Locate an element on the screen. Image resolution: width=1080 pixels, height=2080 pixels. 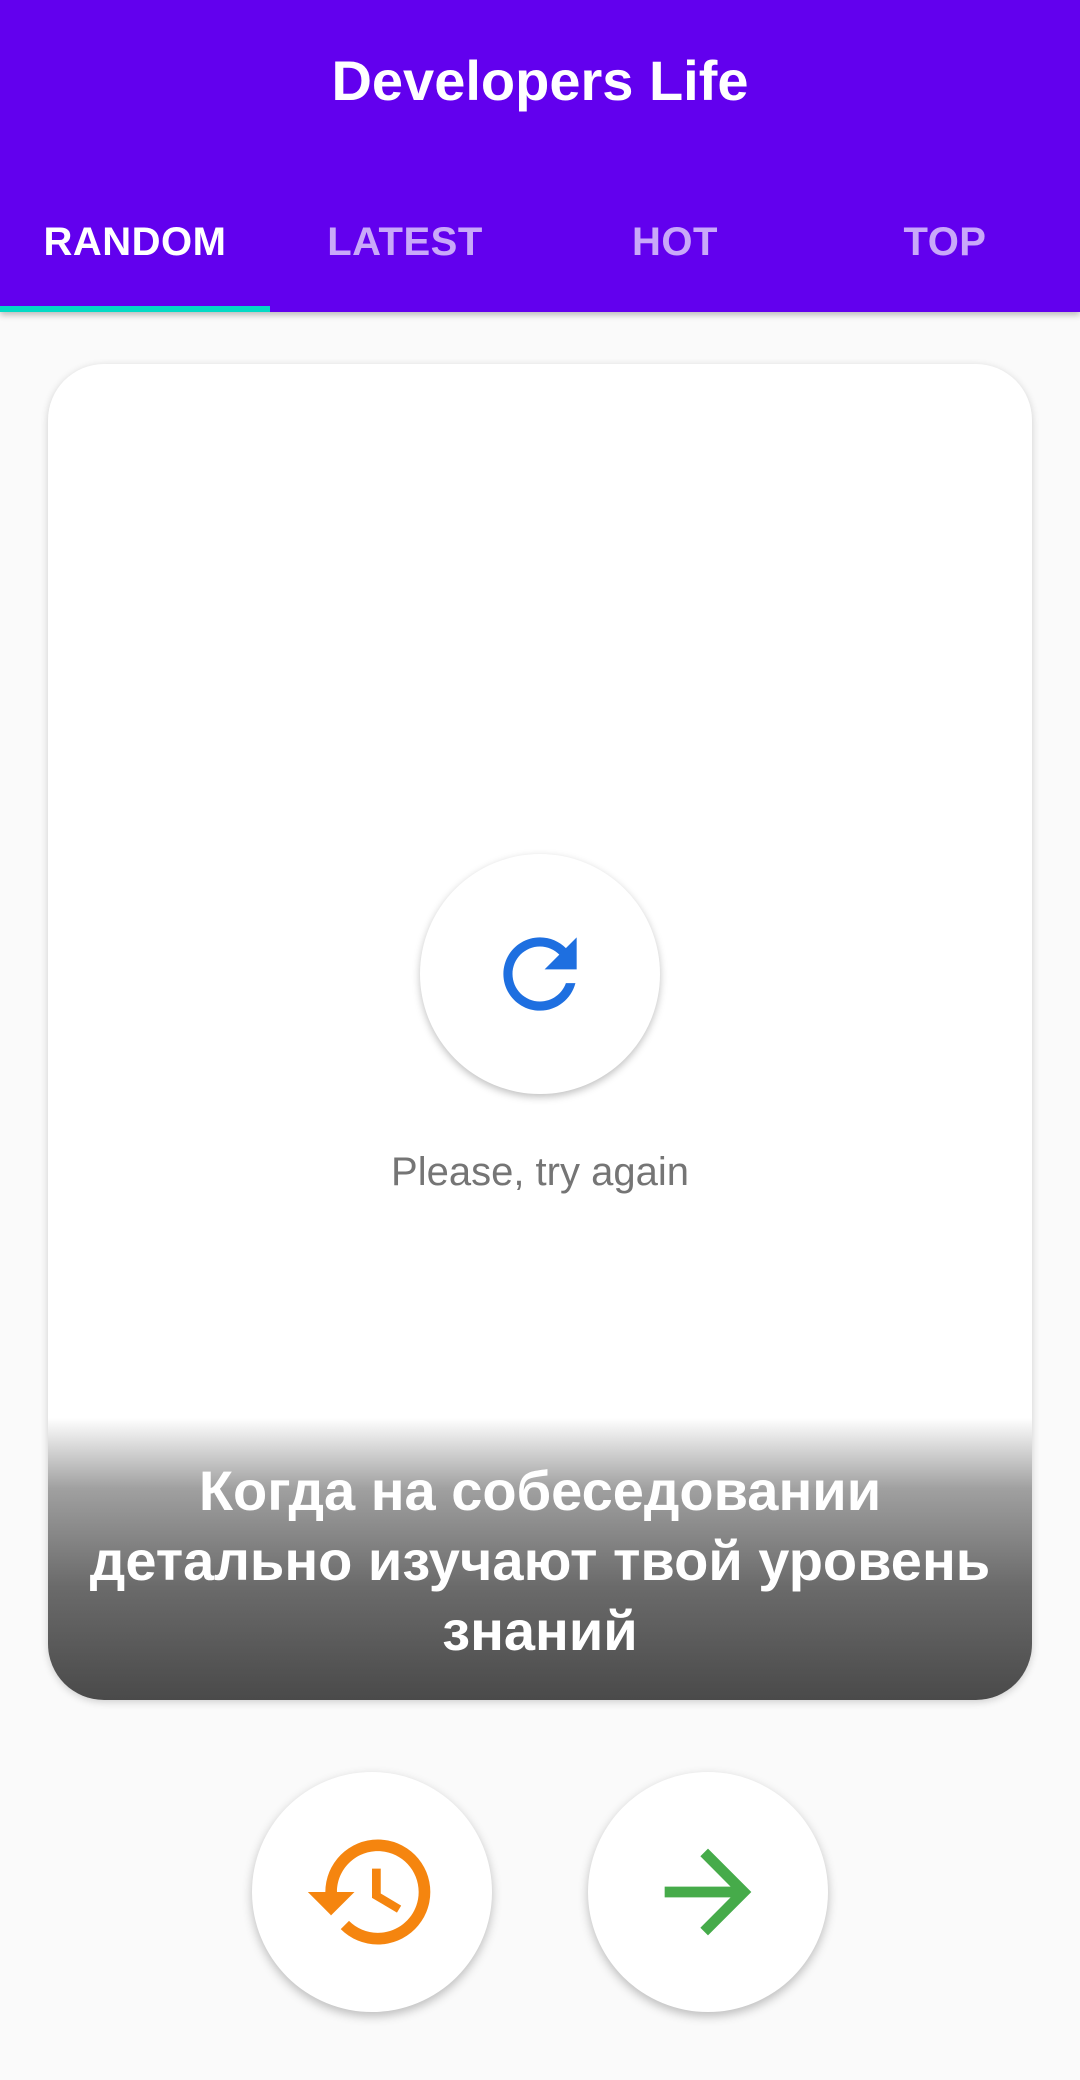
history-icon is located at coordinates (369, 1892).